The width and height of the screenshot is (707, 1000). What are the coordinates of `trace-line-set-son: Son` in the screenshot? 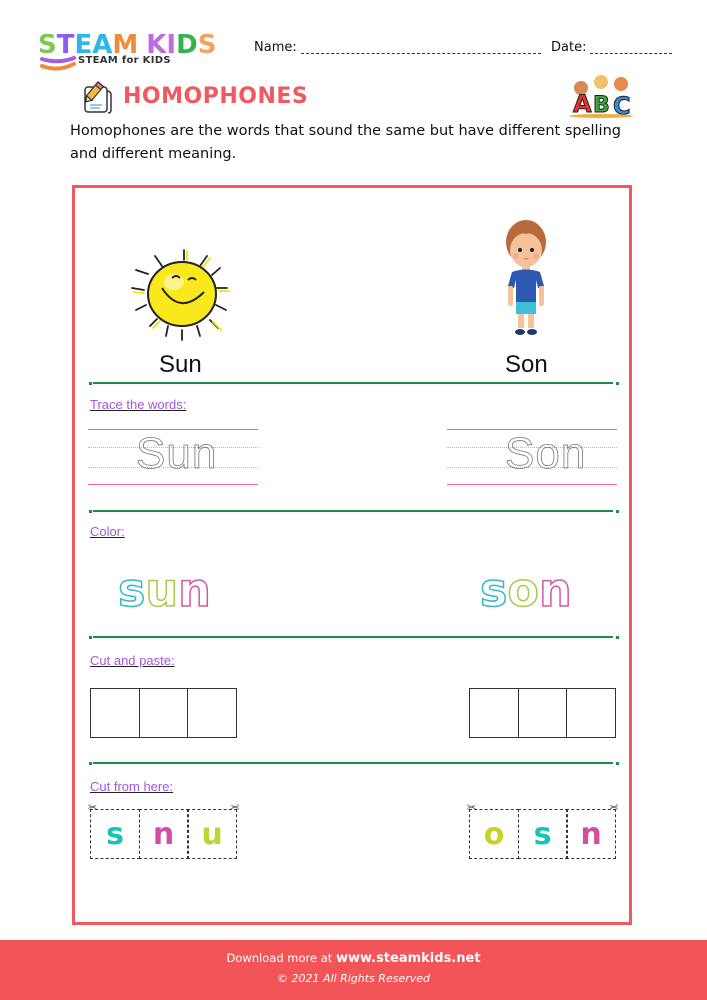 It's located at (532, 458).